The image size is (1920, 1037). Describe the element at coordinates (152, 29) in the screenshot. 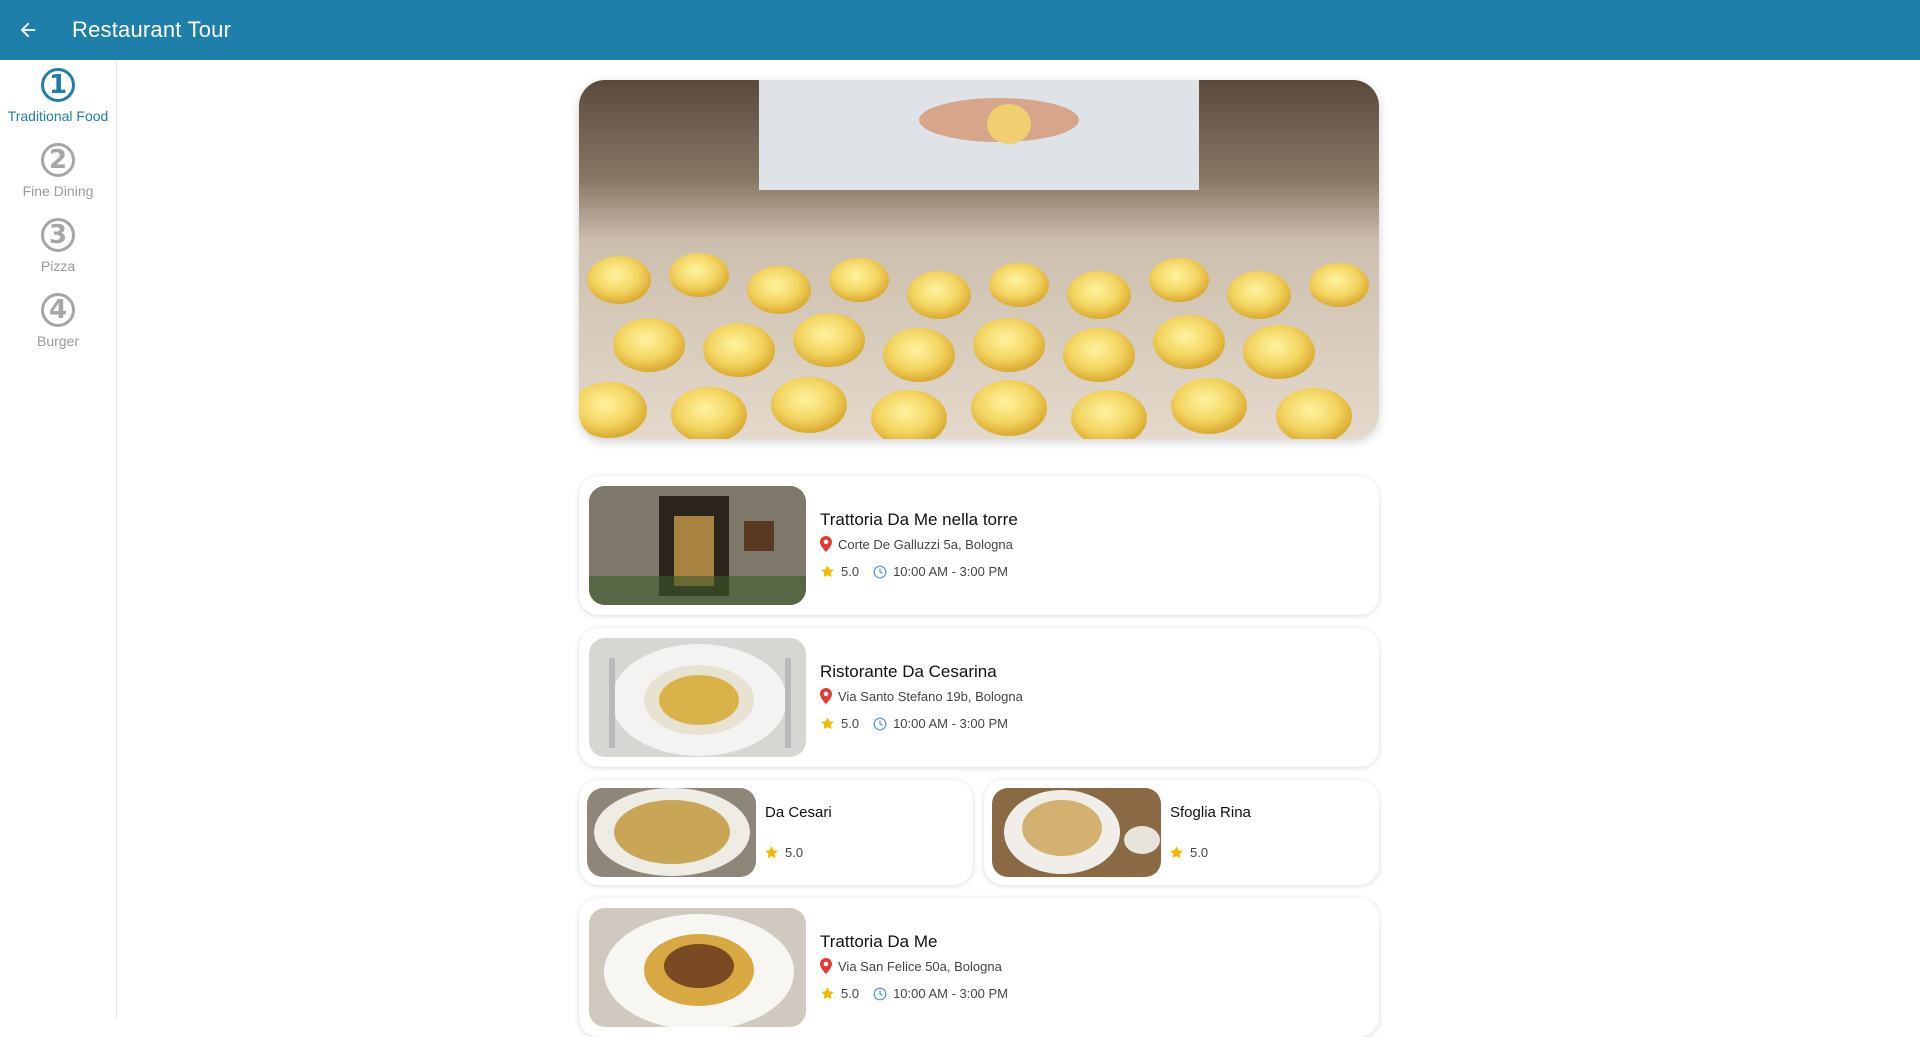

I see `page-title: Restaurant Tour` at that location.